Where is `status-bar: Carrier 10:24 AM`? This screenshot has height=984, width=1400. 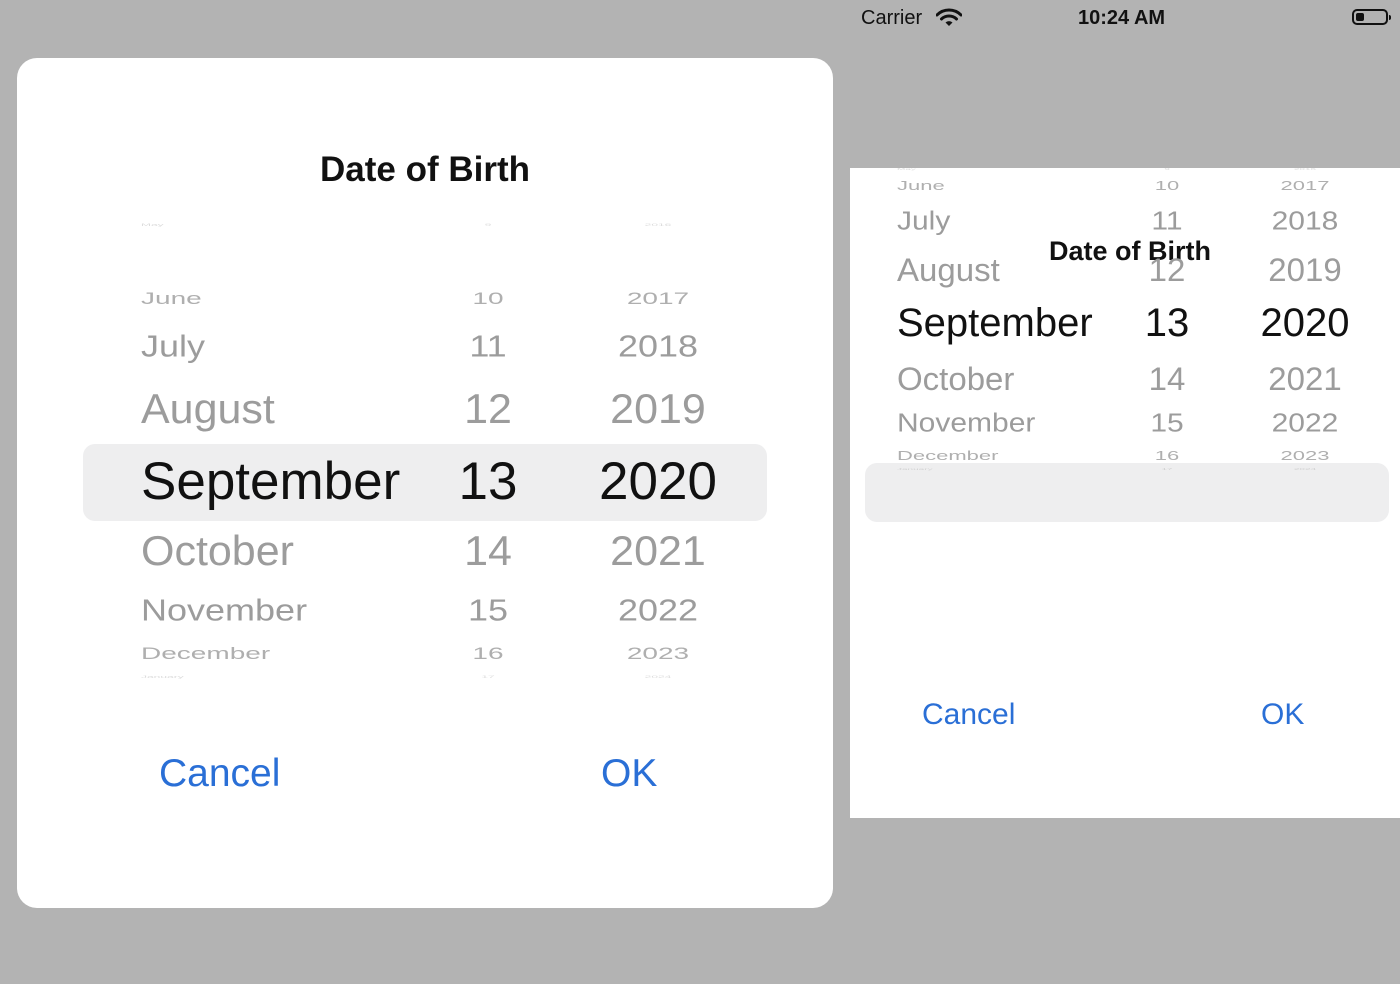 status-bar: Carrier 10:24 AM is located at coordinates (700, 20).